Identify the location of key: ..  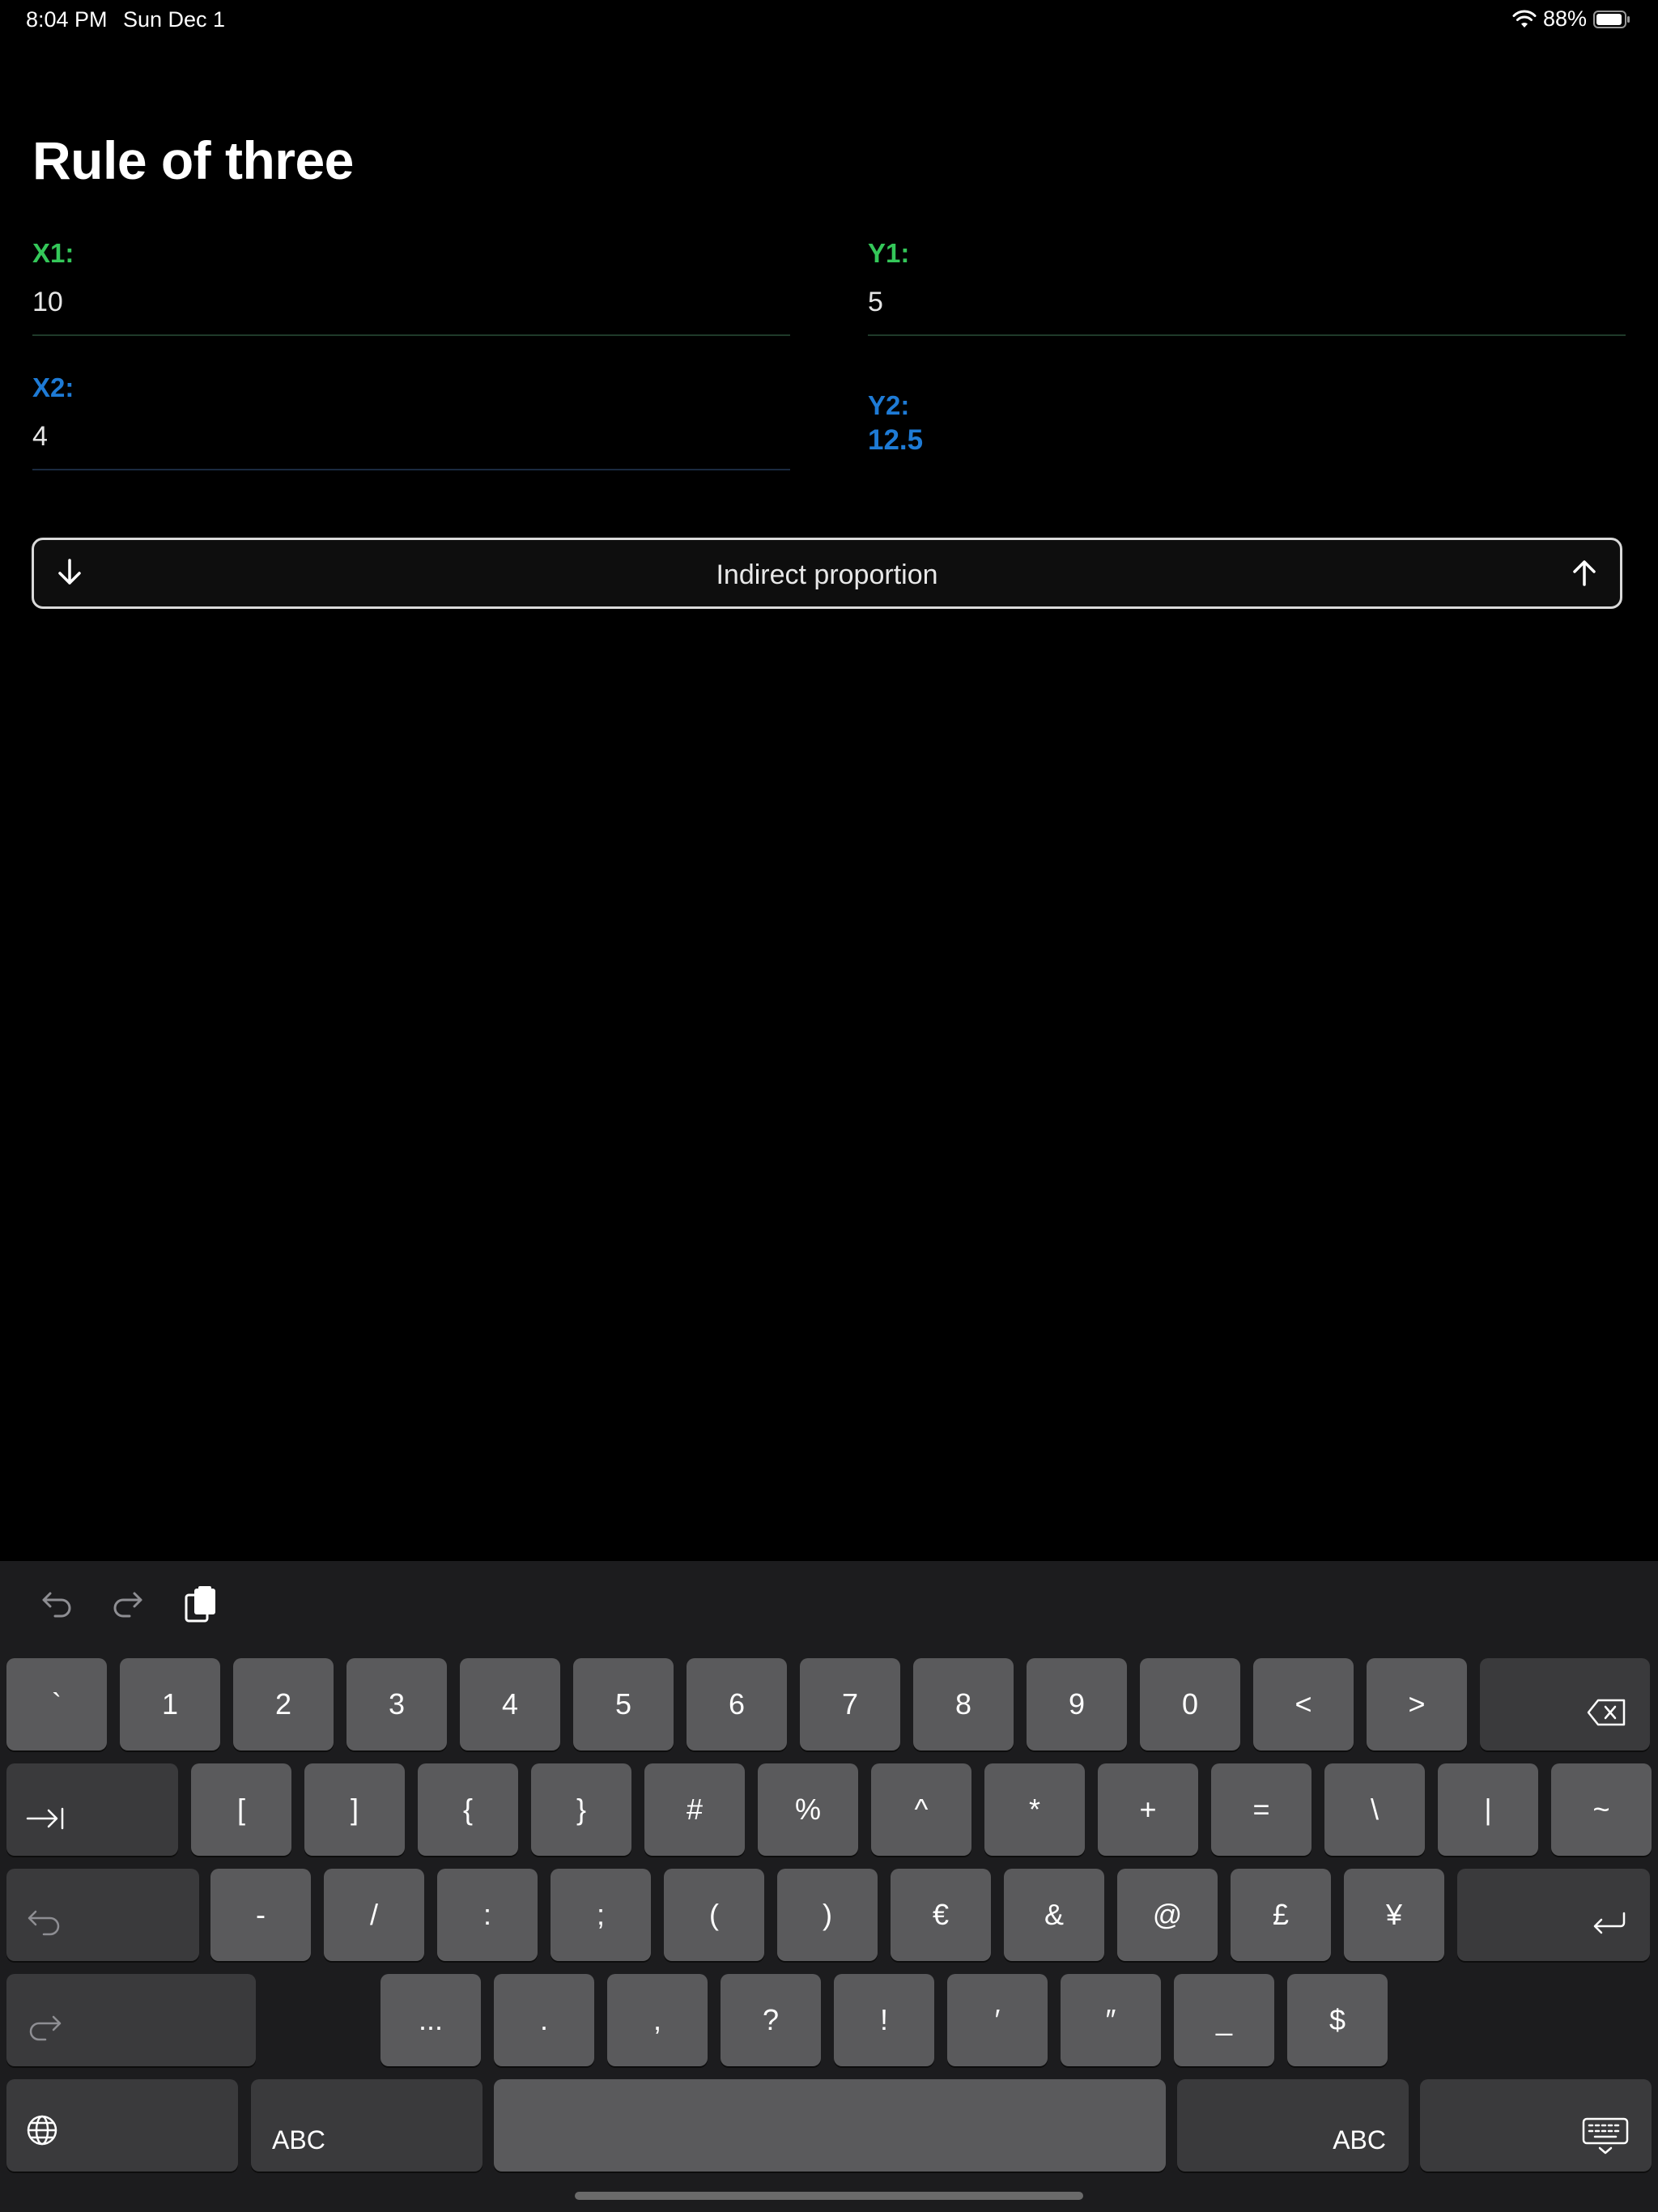
(544, 2020).